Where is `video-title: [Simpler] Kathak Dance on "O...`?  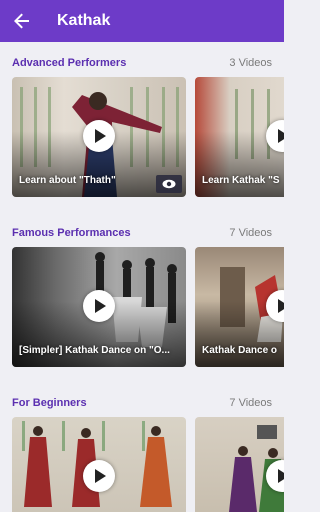 video-title: [Simpler] Kathak Dance on "O... is located at coordinates (94, 350).